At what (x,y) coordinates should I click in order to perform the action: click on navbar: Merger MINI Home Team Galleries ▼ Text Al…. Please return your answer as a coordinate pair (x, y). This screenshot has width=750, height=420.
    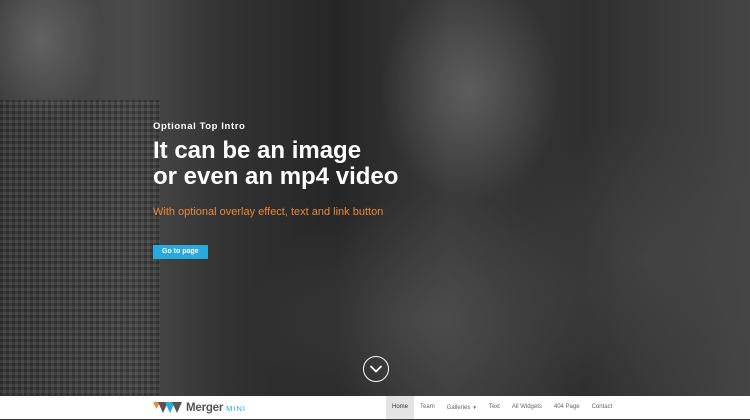
    Looking at the image, I should click on (375, 407).